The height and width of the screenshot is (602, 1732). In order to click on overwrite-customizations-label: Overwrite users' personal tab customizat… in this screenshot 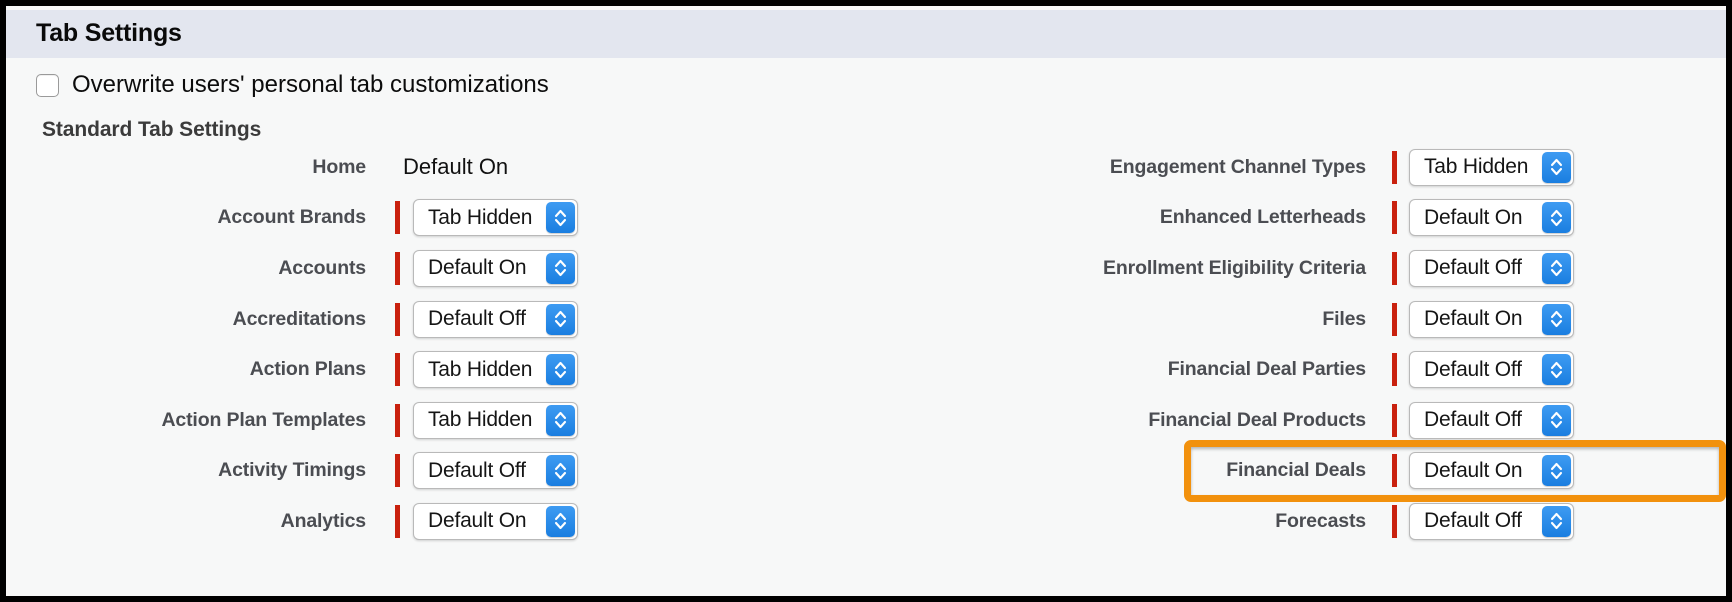, I will do `click(310, 84)`.